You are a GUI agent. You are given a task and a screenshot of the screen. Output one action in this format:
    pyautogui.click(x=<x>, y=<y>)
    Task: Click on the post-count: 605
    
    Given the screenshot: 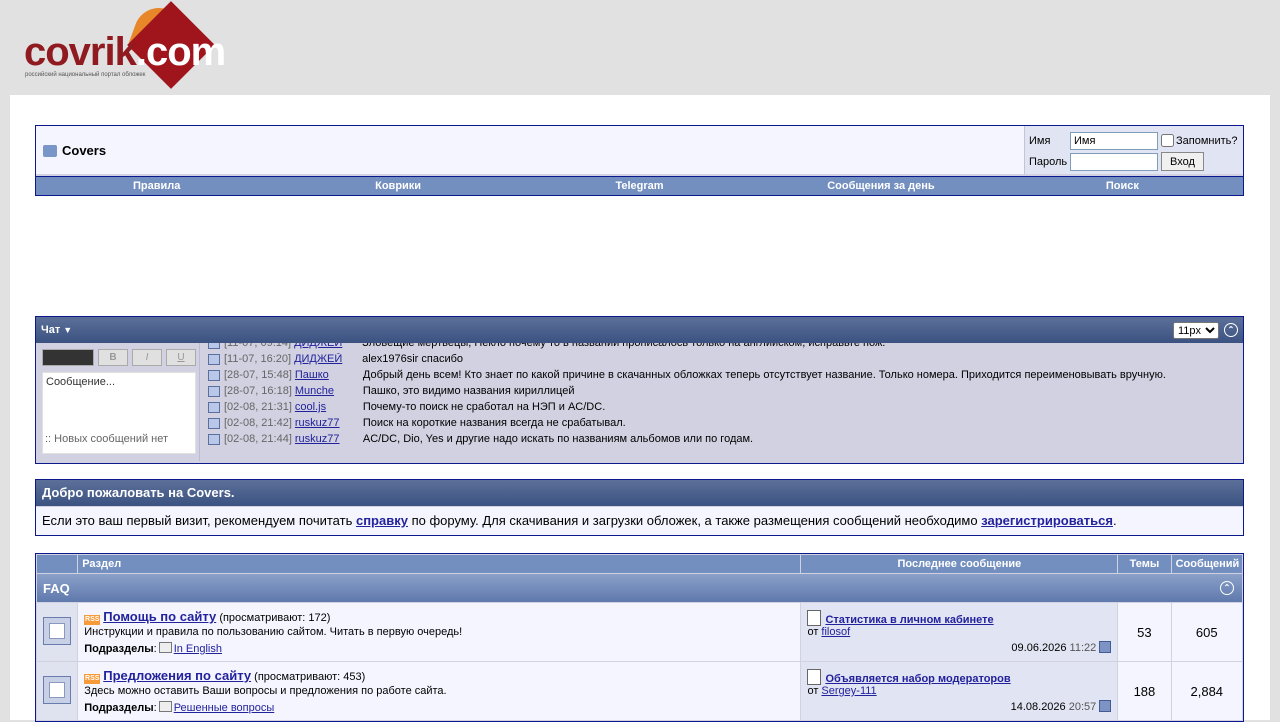 What is the action you would take?
    pyautogui.click(x=1206, y=632)
    